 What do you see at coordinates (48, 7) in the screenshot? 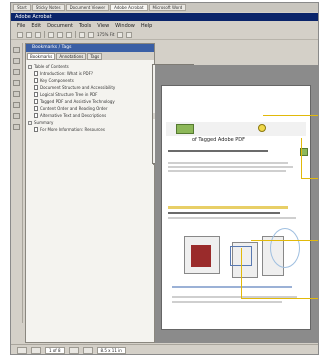
I see `browser-tab: Sticky Notes` at bounding box center [48, 7].